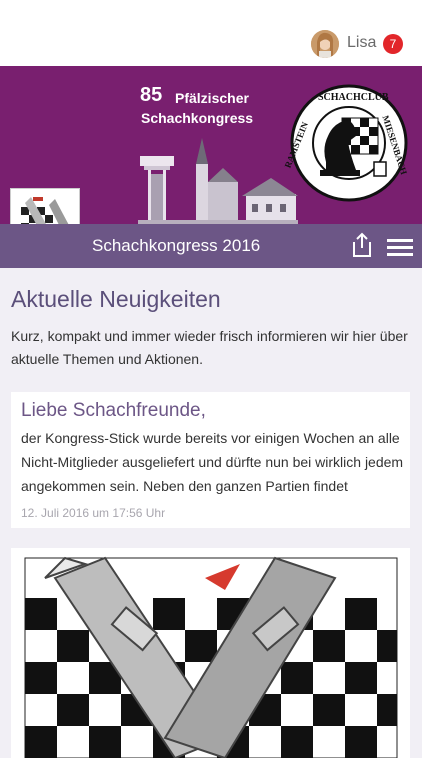 The height and width of the screenshot is (758, 422). I want to click on seal-top-text: SCHACHCLUB, so click(353, 97).